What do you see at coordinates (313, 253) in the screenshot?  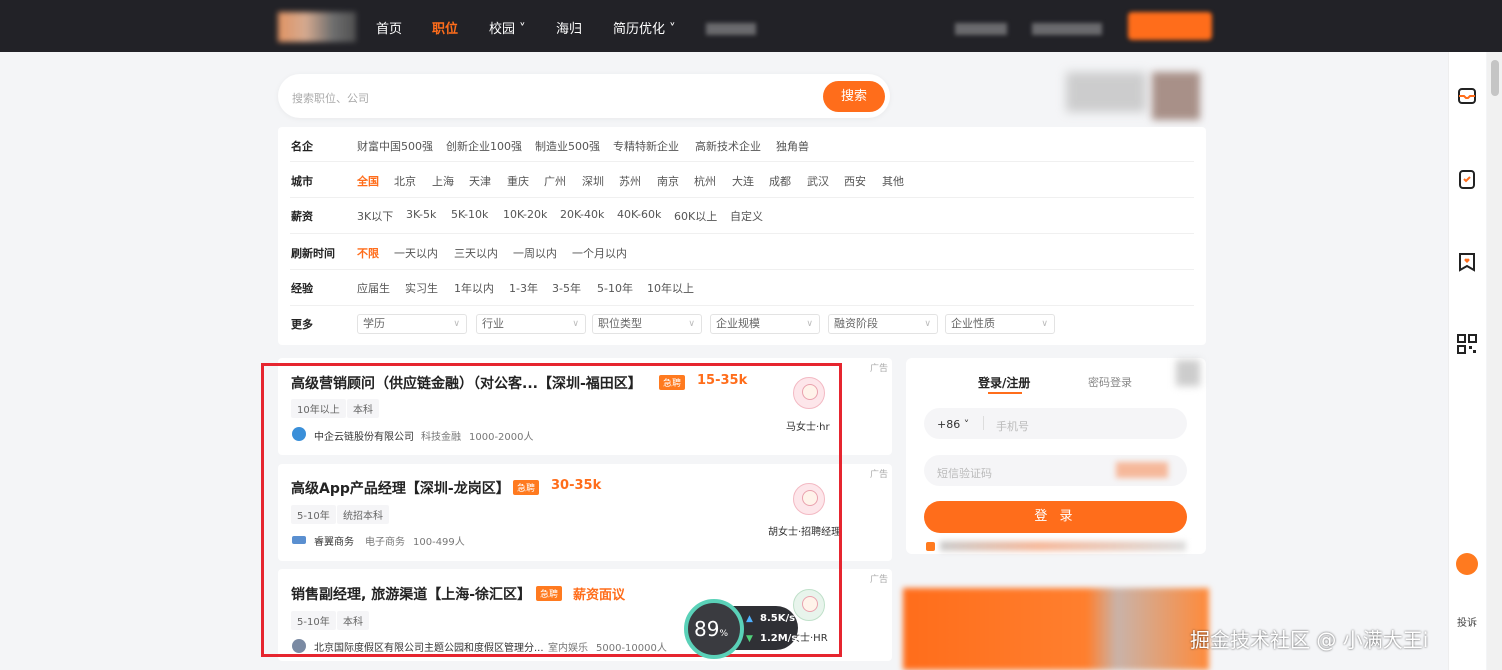 I see `filter-label-refresh: 刷新时间` at bounding box center [313, 253].